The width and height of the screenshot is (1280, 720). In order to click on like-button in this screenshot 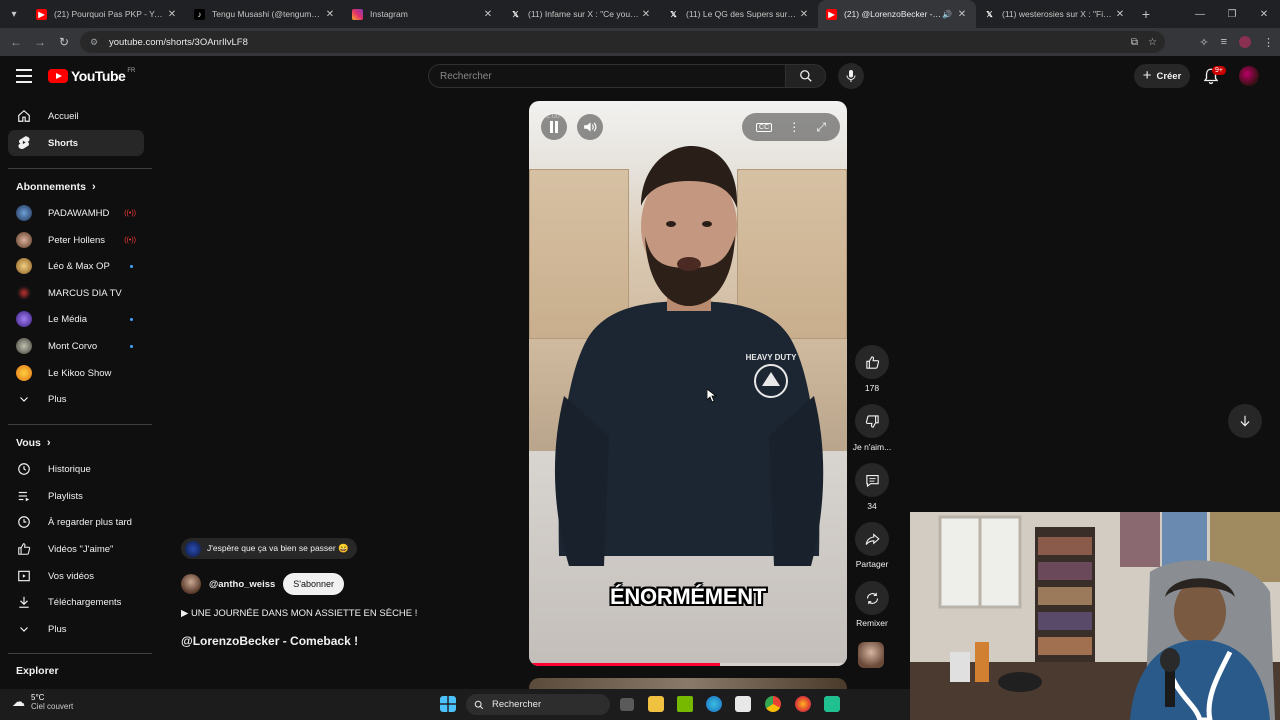, I will do `click(872, 362)`.